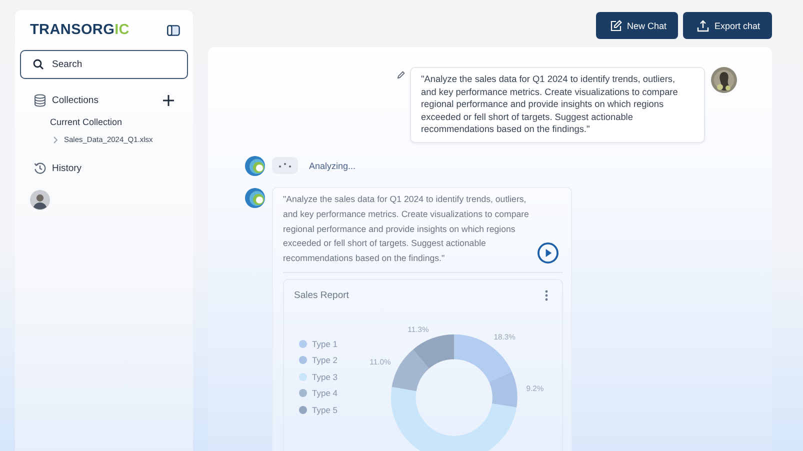 The image size is (803, 451). What do you see at coordinates (321, 295) in the screenshot?
I see `report-title: Sales Report` at bounding box center [321, 295].